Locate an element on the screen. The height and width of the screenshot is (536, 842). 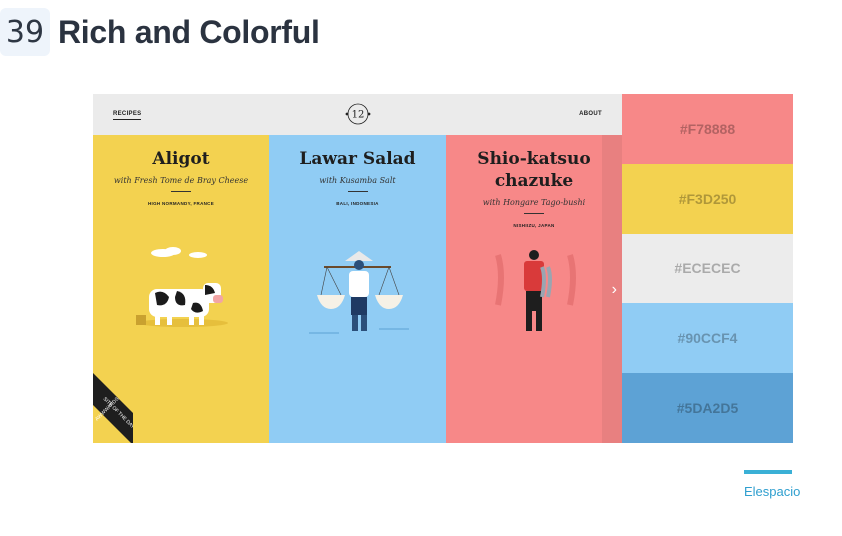
palette-swatch: #90CCF4 is located at coordinates (707, 338).